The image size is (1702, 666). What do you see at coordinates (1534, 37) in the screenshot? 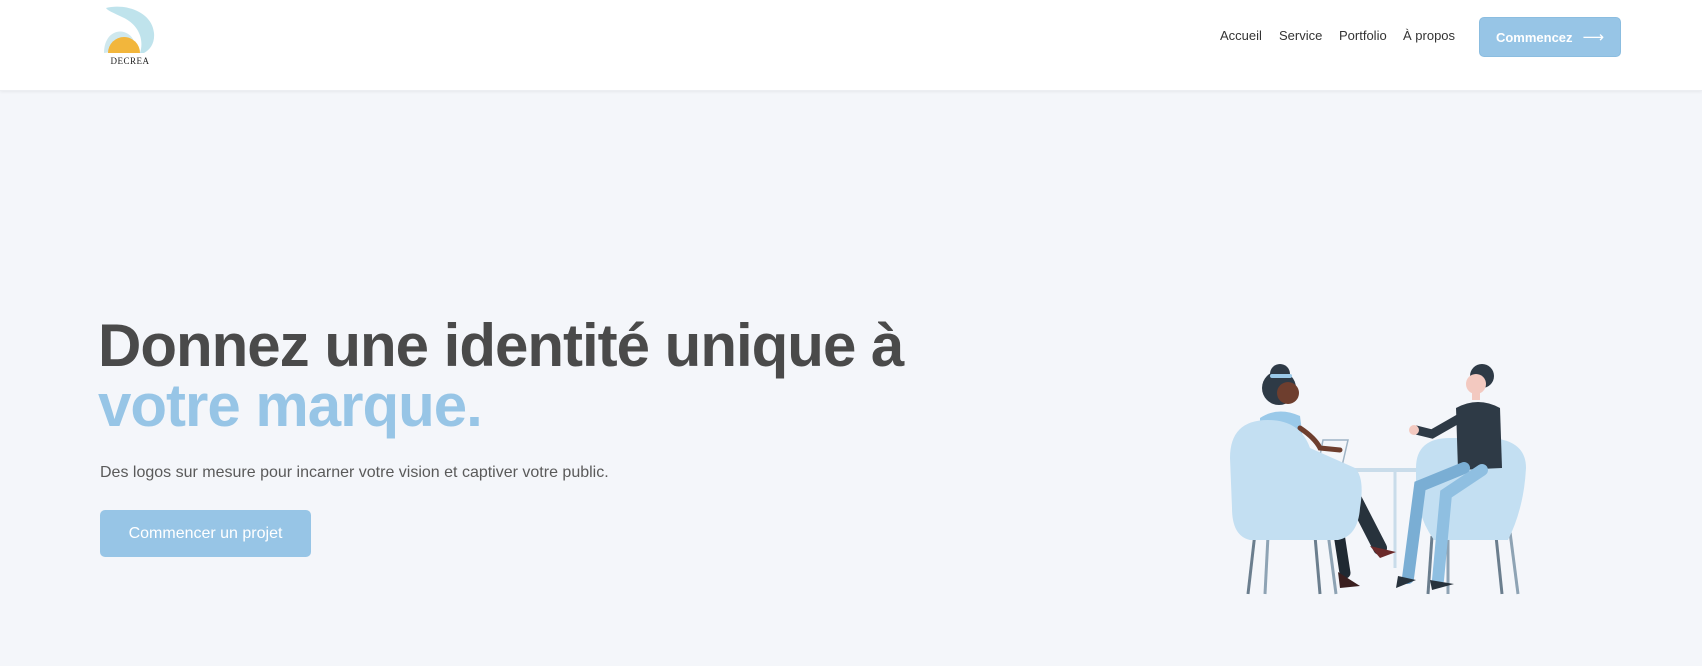
I see `header-start-label: Commencez` at bounding box center [1534, 37].